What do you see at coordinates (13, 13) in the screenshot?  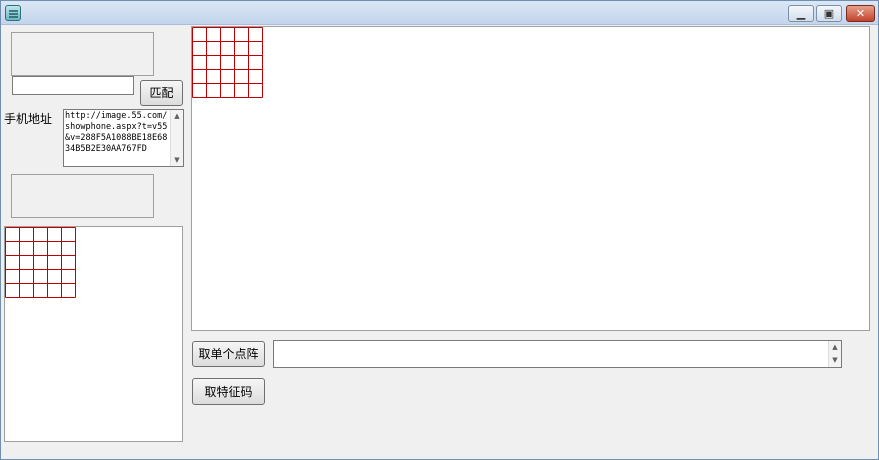 I see `app-icon` at bounding box center [13, 13].